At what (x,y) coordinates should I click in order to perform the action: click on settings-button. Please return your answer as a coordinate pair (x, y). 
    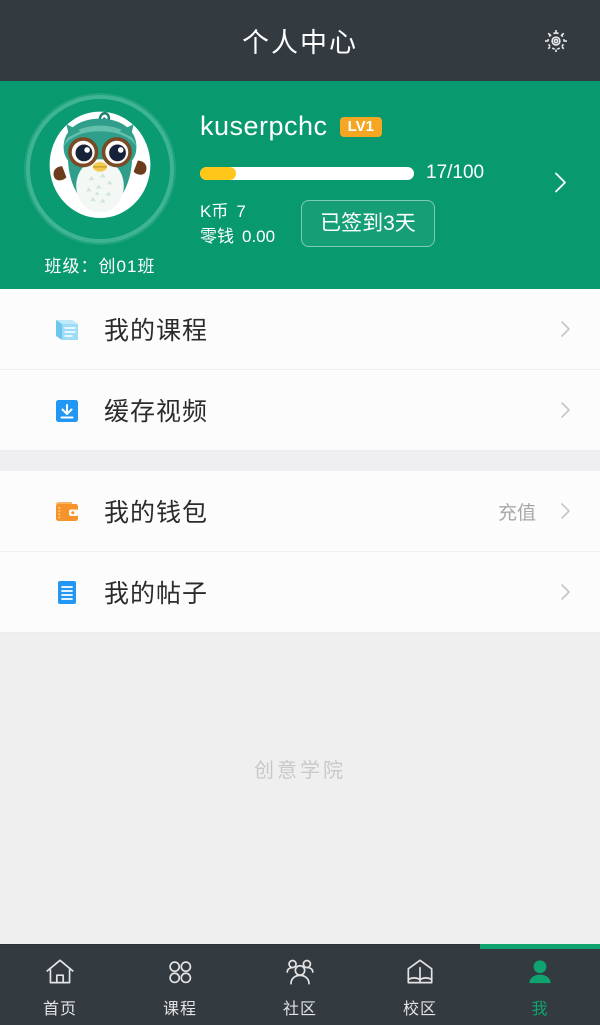
    Looking at the image, I should click on (556, 41).